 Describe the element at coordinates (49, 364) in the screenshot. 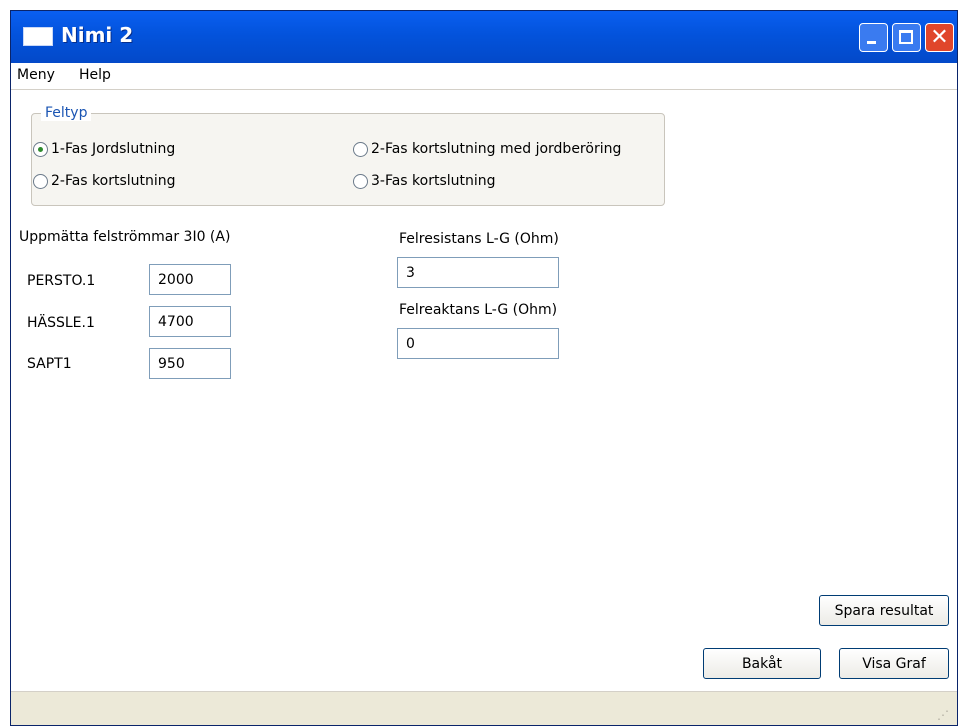

I see `current-label-sapt1: SAPT1` at that location.